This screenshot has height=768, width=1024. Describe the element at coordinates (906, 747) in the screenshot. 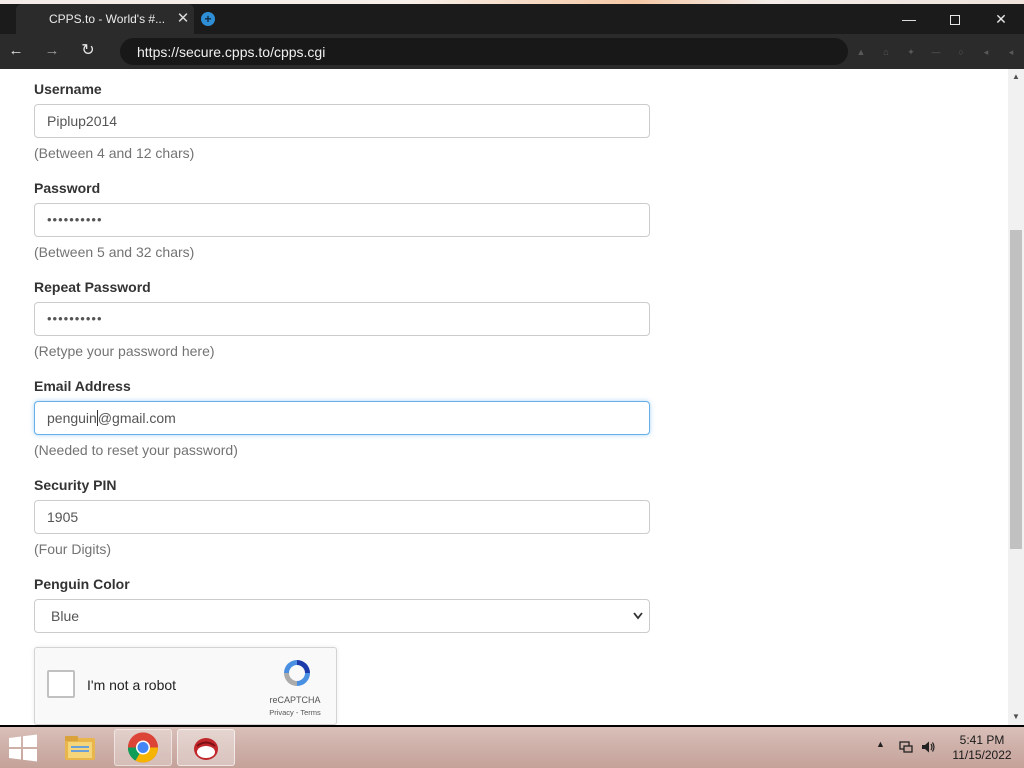

I see `network-icon` at that location.